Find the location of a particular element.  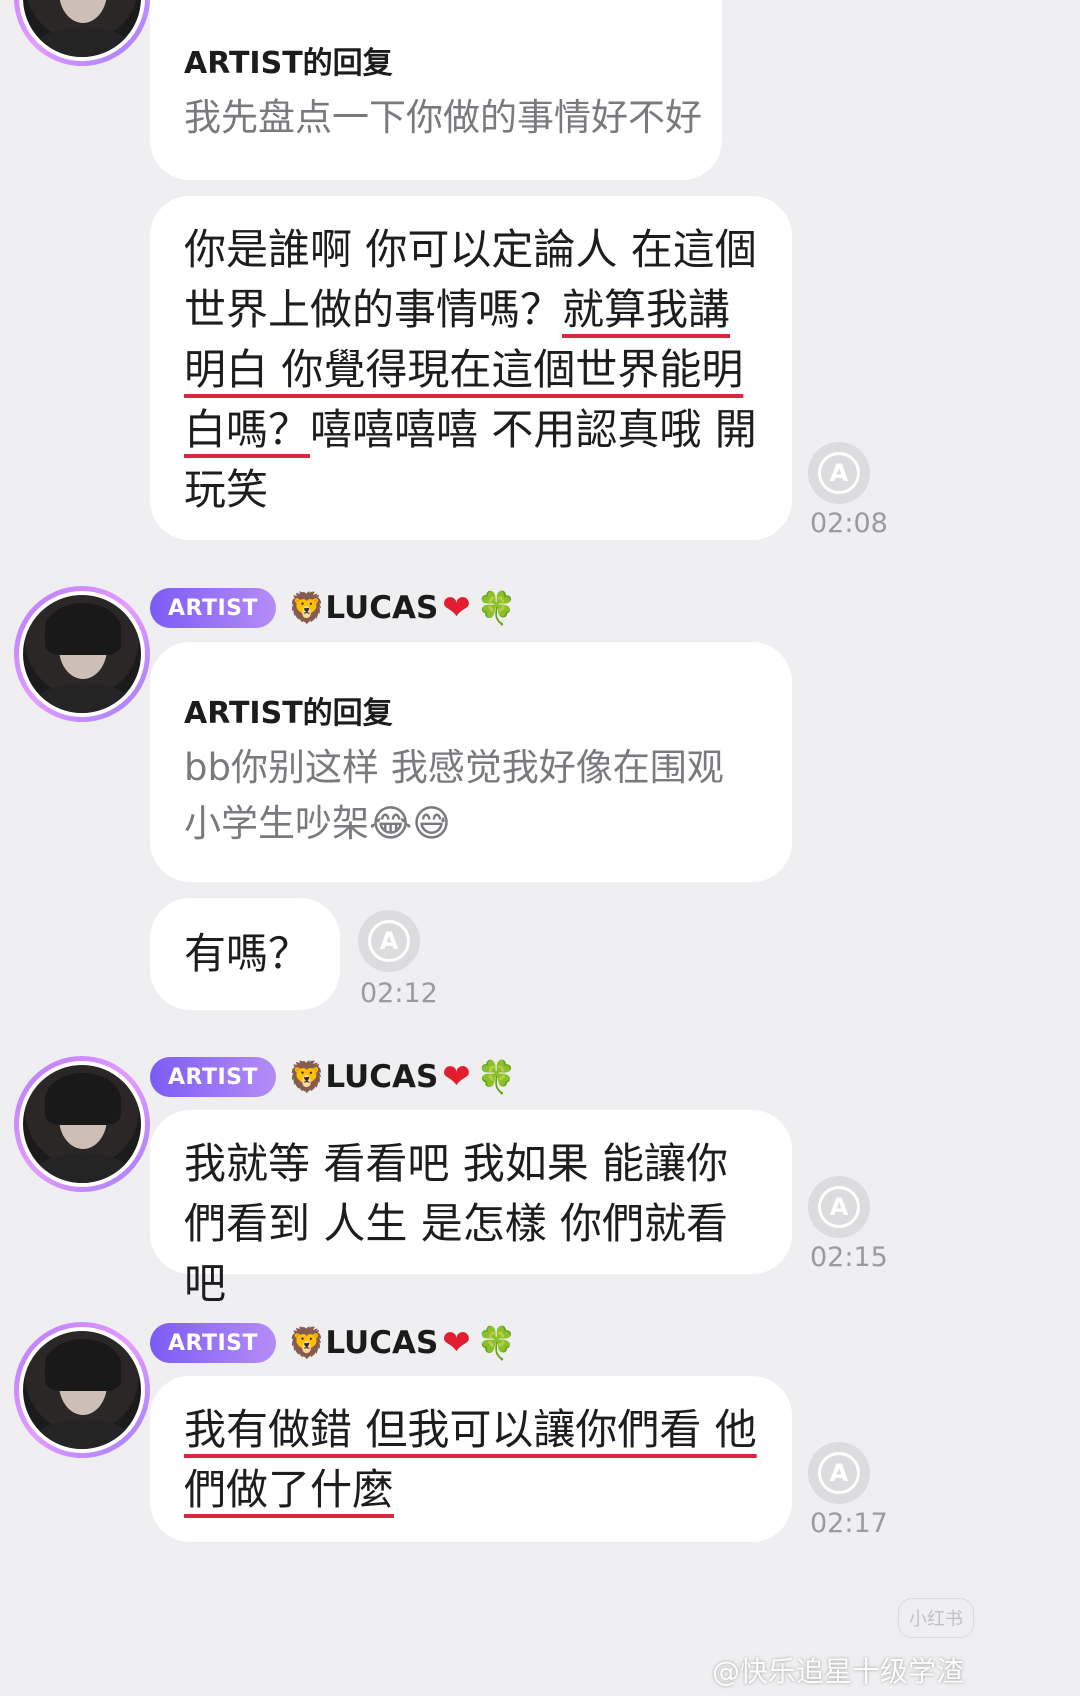

message-text: 有嗎？ is located at coordinates (247, 953).